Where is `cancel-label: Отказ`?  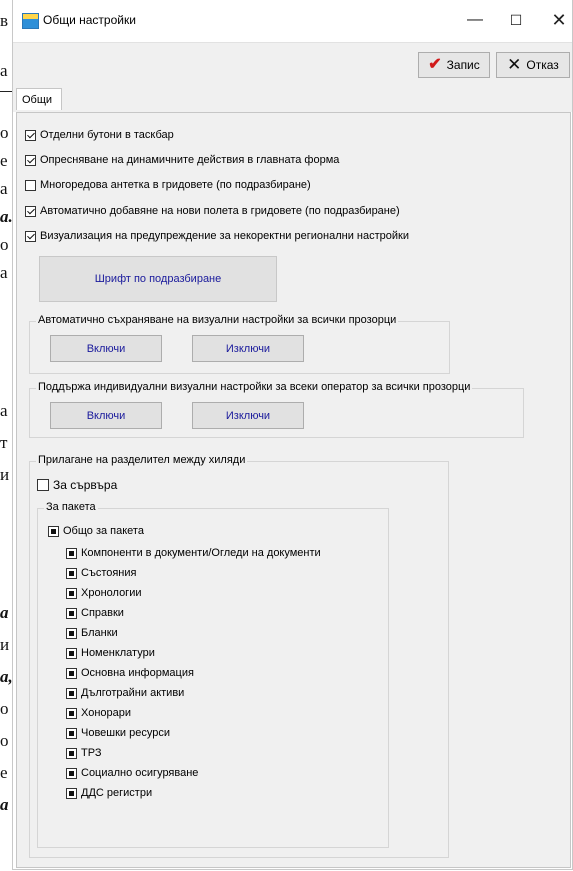 cancel-label: Отказ is located at coordinates (542, 65).